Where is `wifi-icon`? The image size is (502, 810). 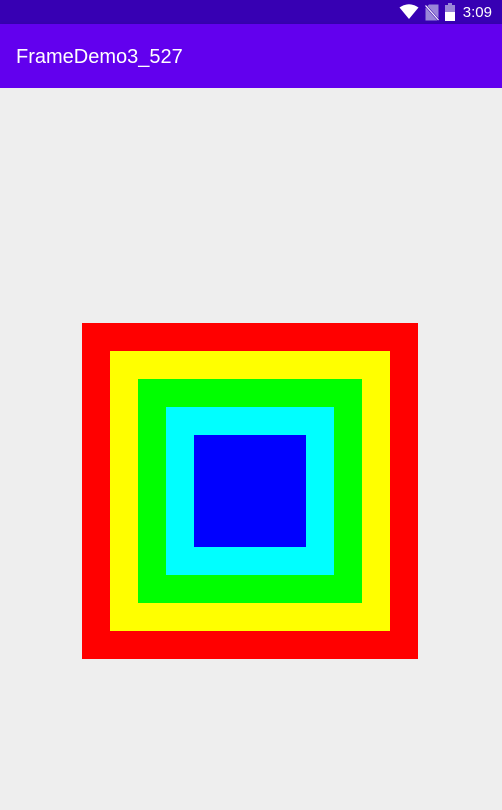
wifi-icon is located at coordinates (409, 12).